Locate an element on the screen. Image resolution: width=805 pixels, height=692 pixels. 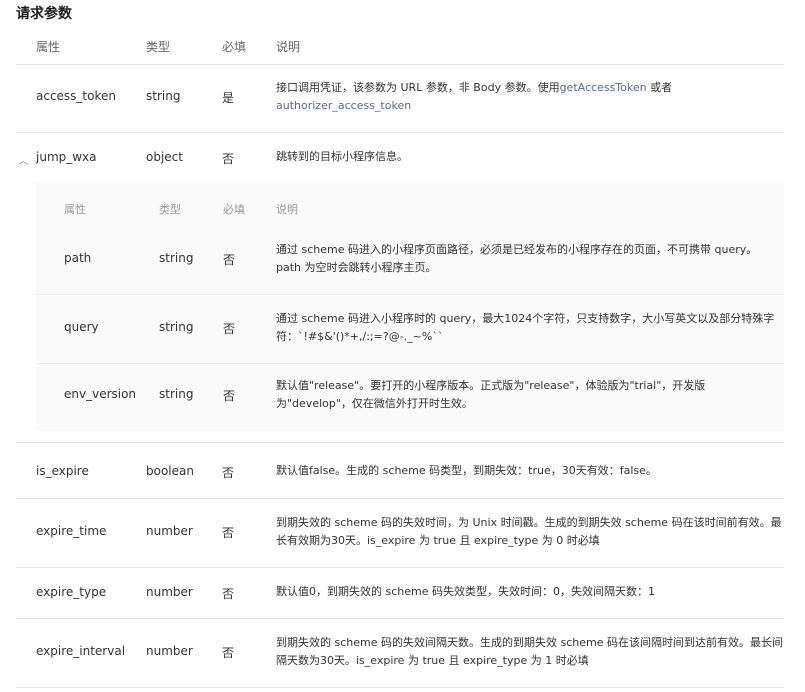
nested-header: 属性 类型 必填 说明 is located at coordinates (410, 203).